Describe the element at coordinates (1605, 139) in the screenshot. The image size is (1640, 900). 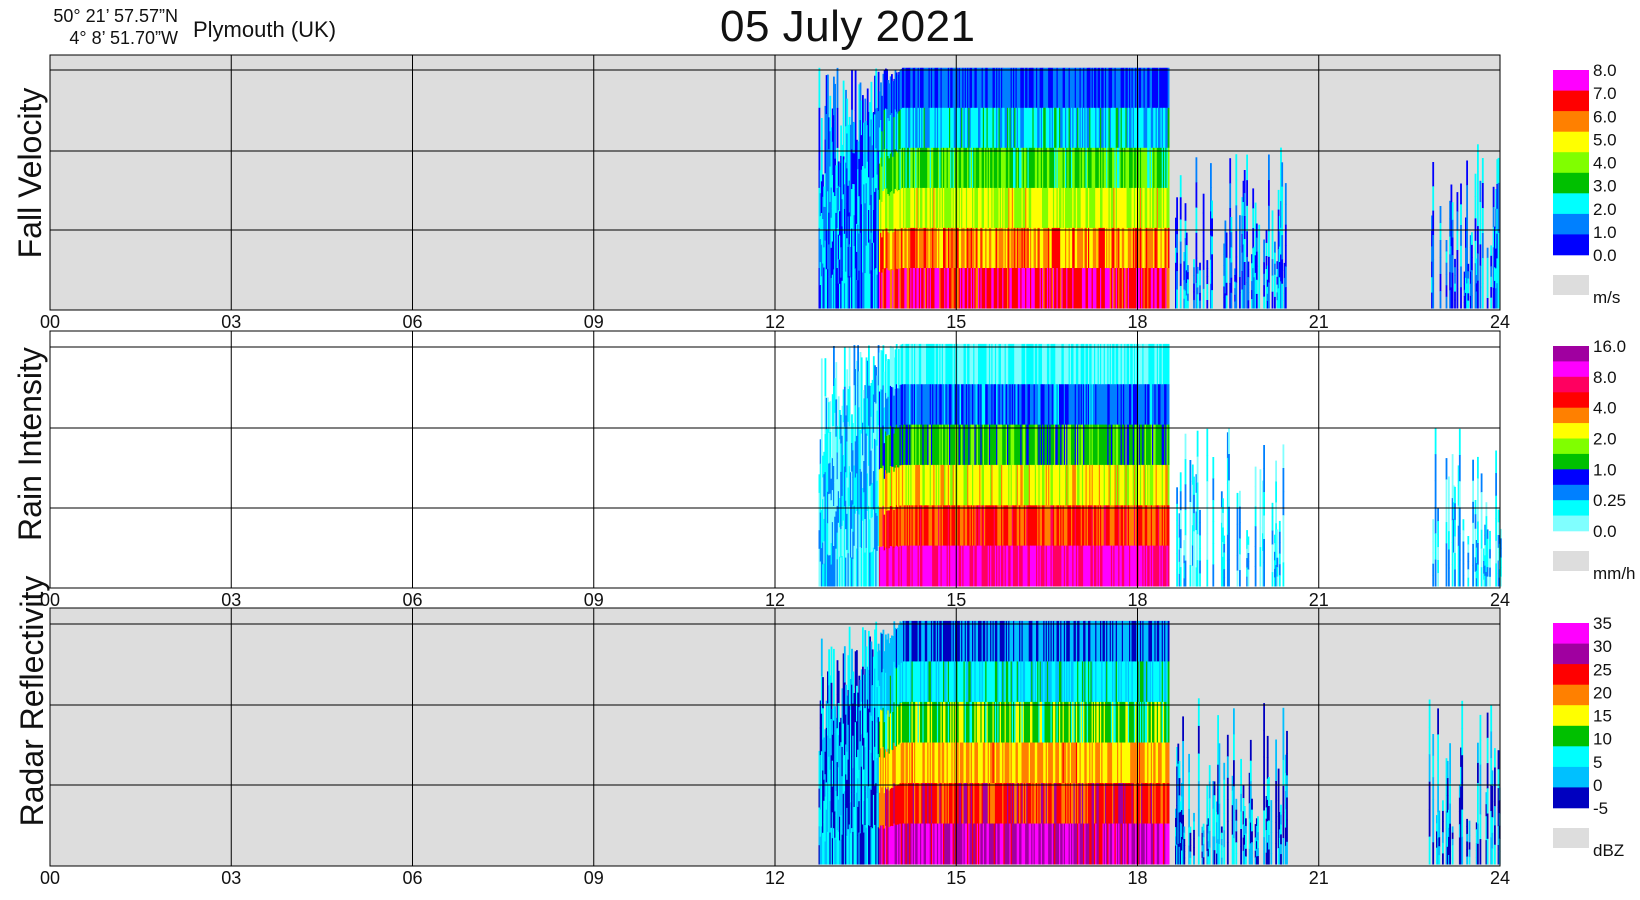
I see `panel1-legend-label: 5.0` at that location.